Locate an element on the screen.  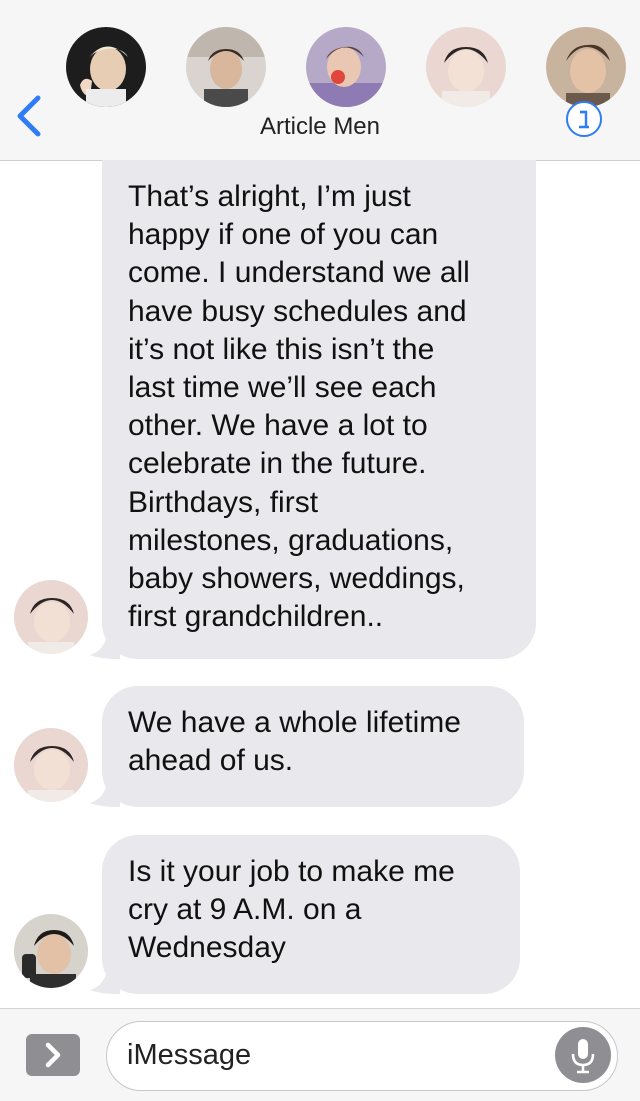
microphone-icon is located at coordinates (583, 1056).